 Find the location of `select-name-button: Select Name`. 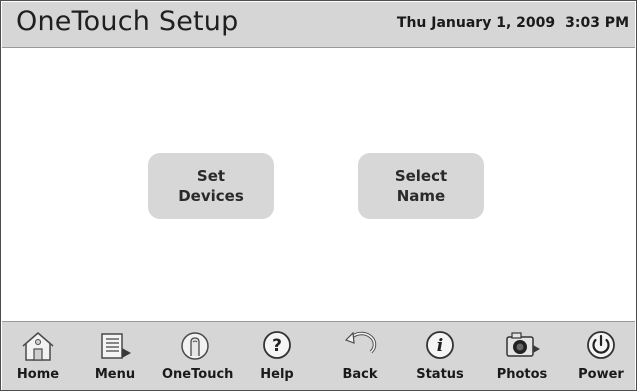

select-name-button: Select Name is located at coordinates (421, 186).